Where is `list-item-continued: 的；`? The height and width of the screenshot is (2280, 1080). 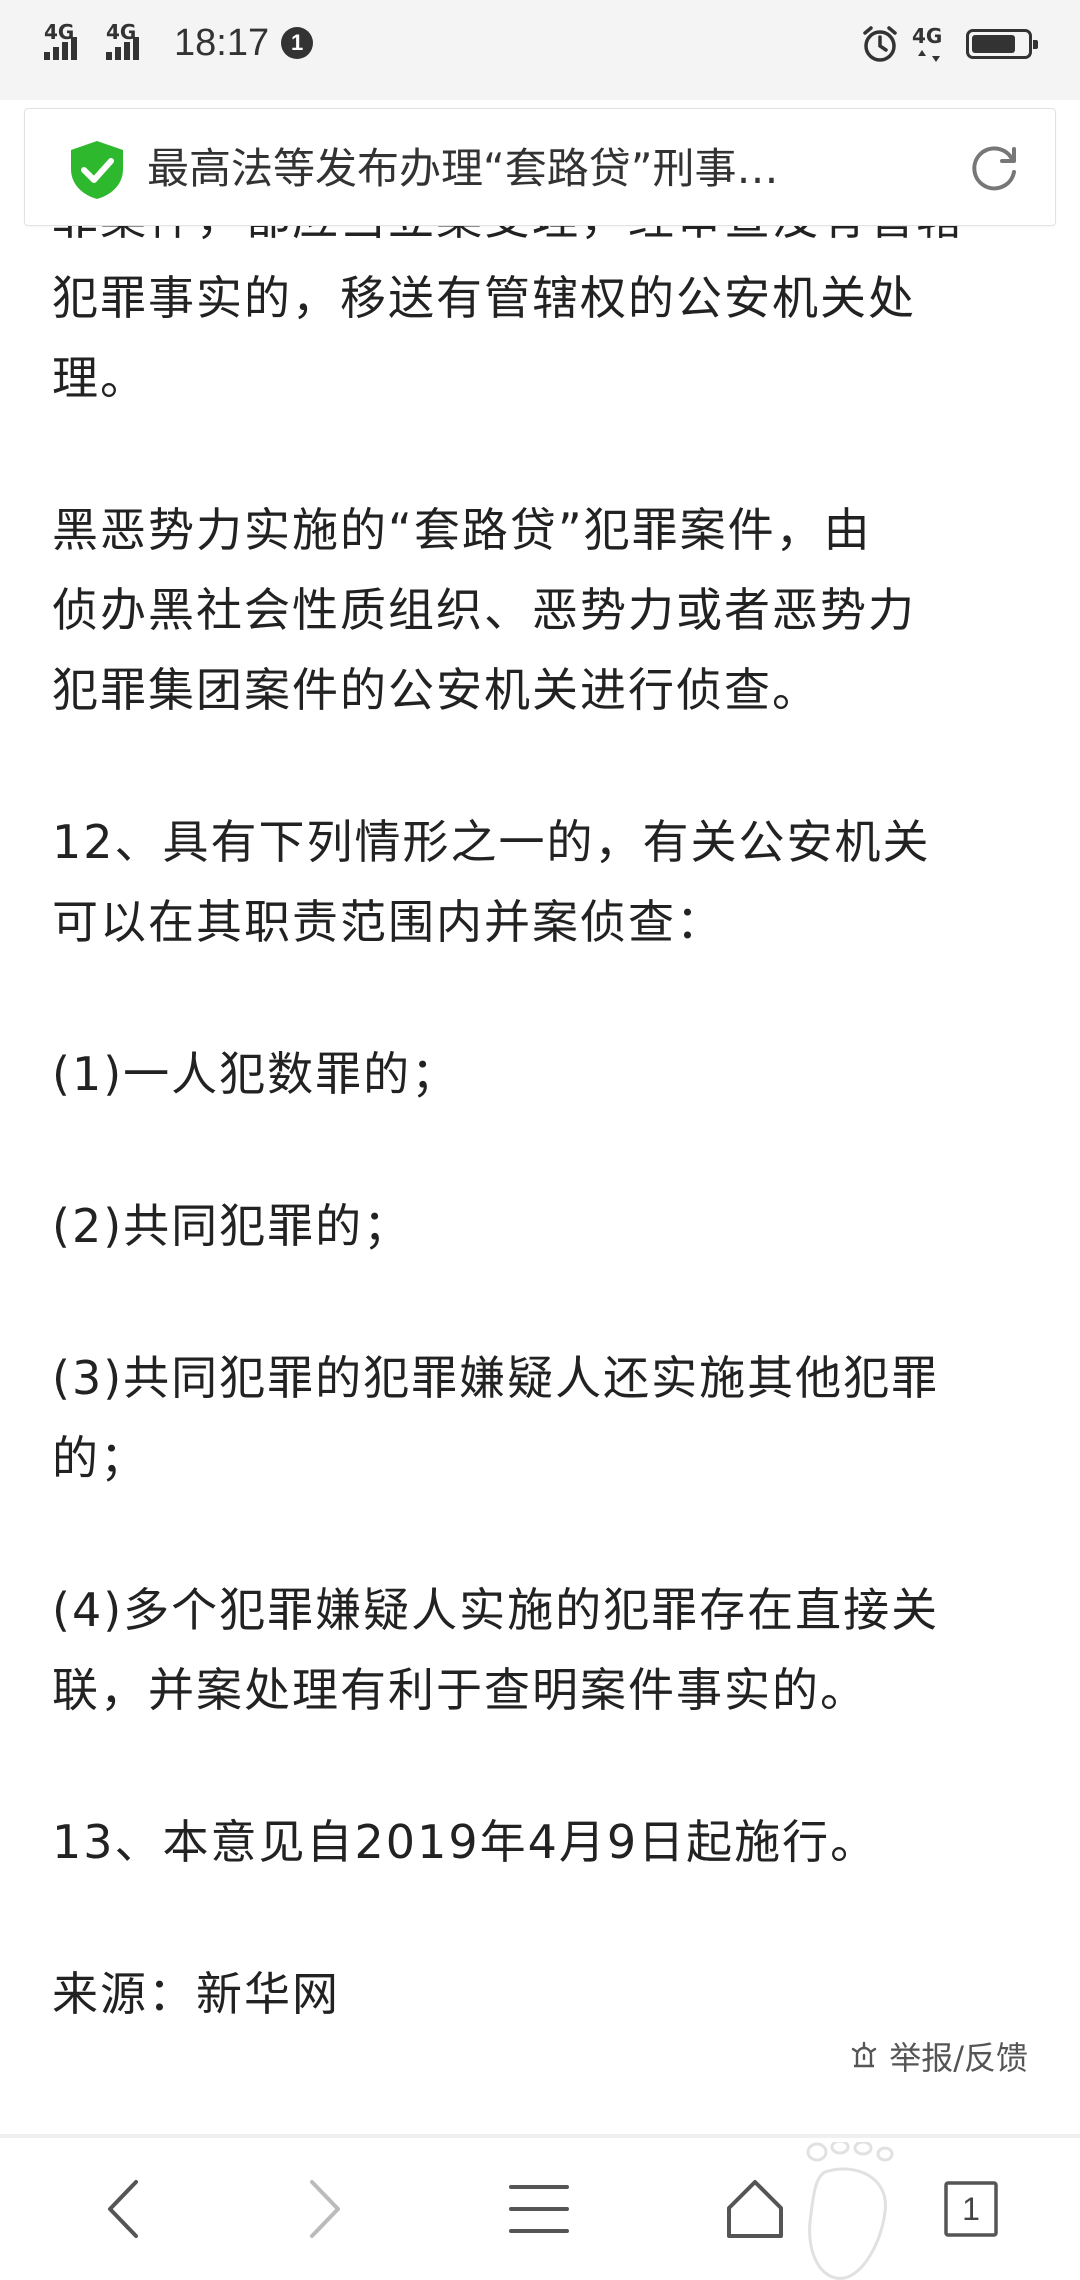
list-item-continued: 的； is located at coordinates (100, 1458).